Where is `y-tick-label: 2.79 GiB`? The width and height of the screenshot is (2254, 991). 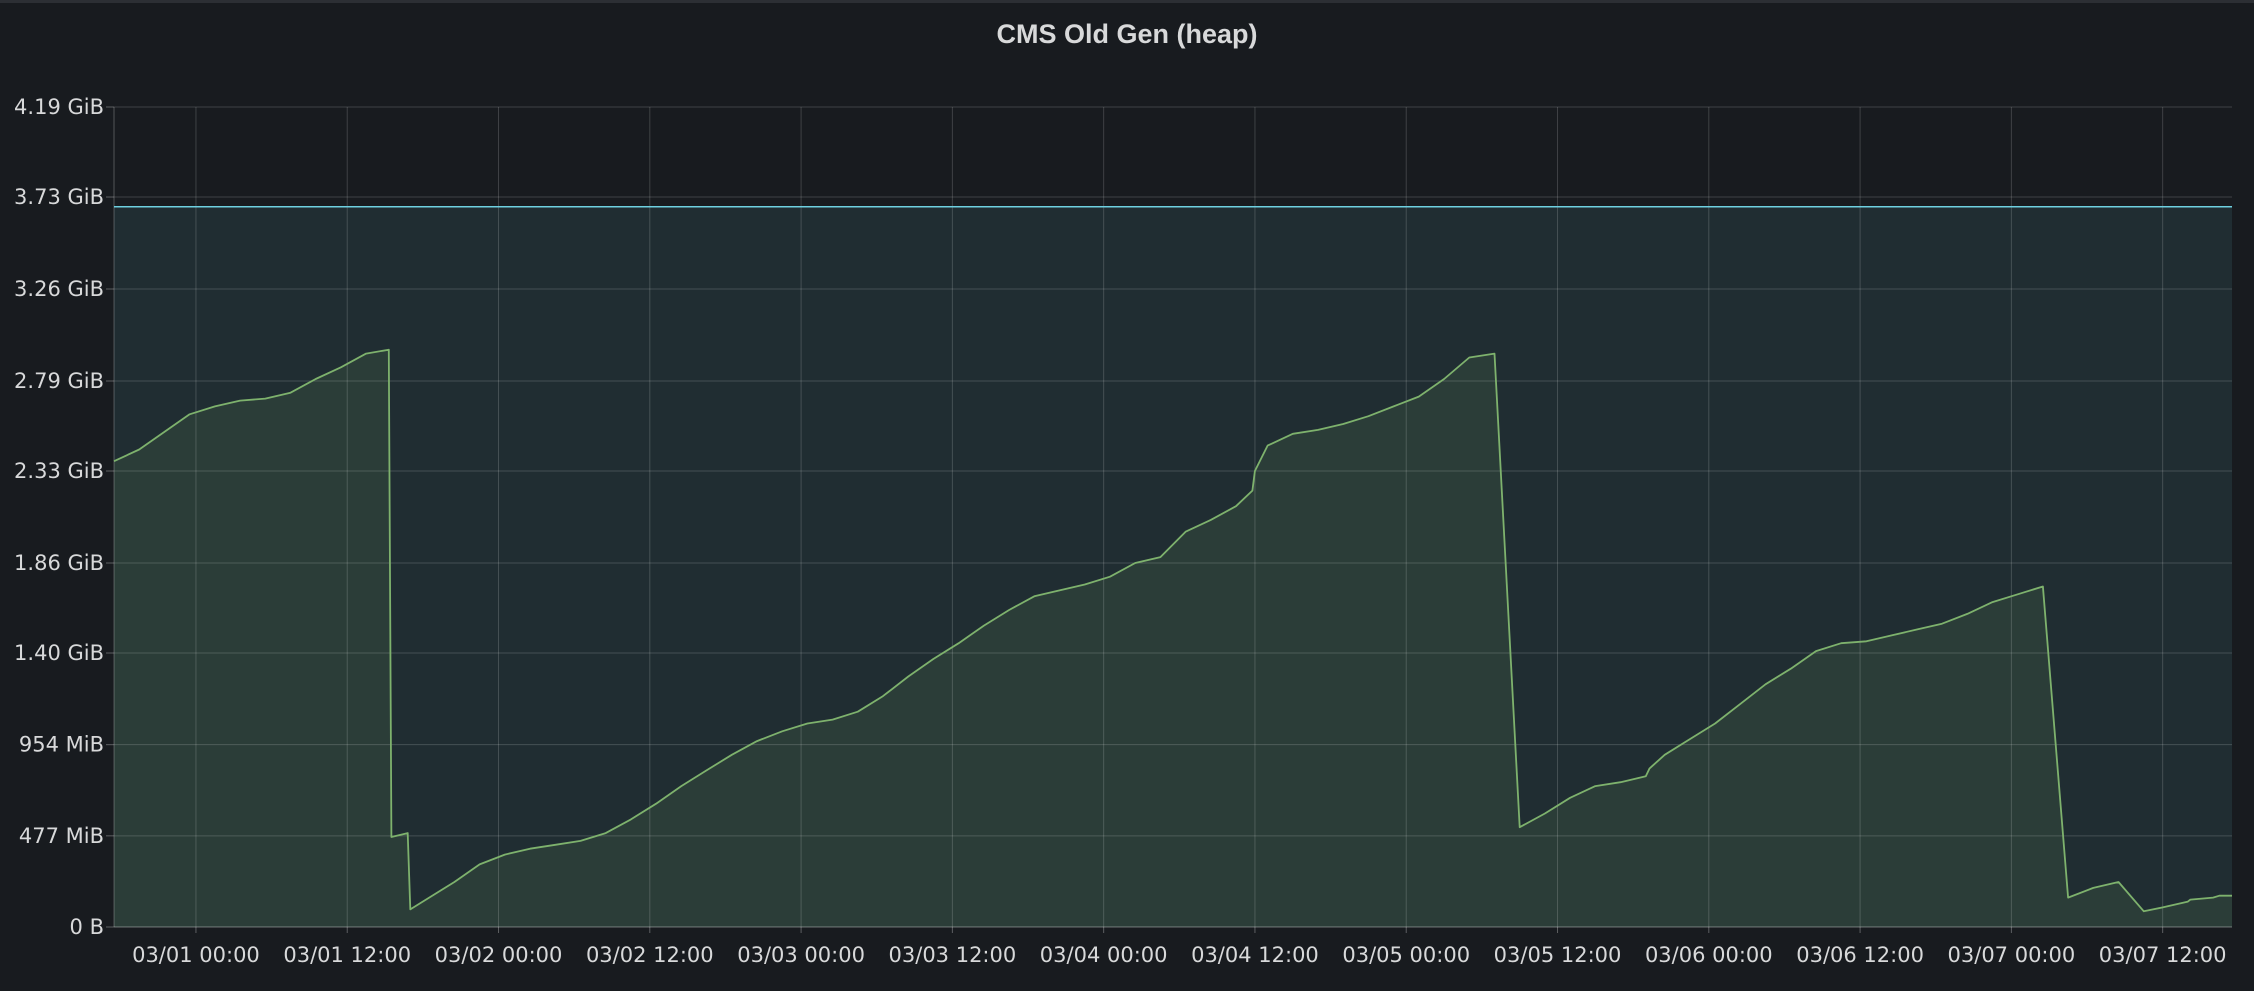 y-tick-label: 2.79 GiB is located at coordinates (59, 381).